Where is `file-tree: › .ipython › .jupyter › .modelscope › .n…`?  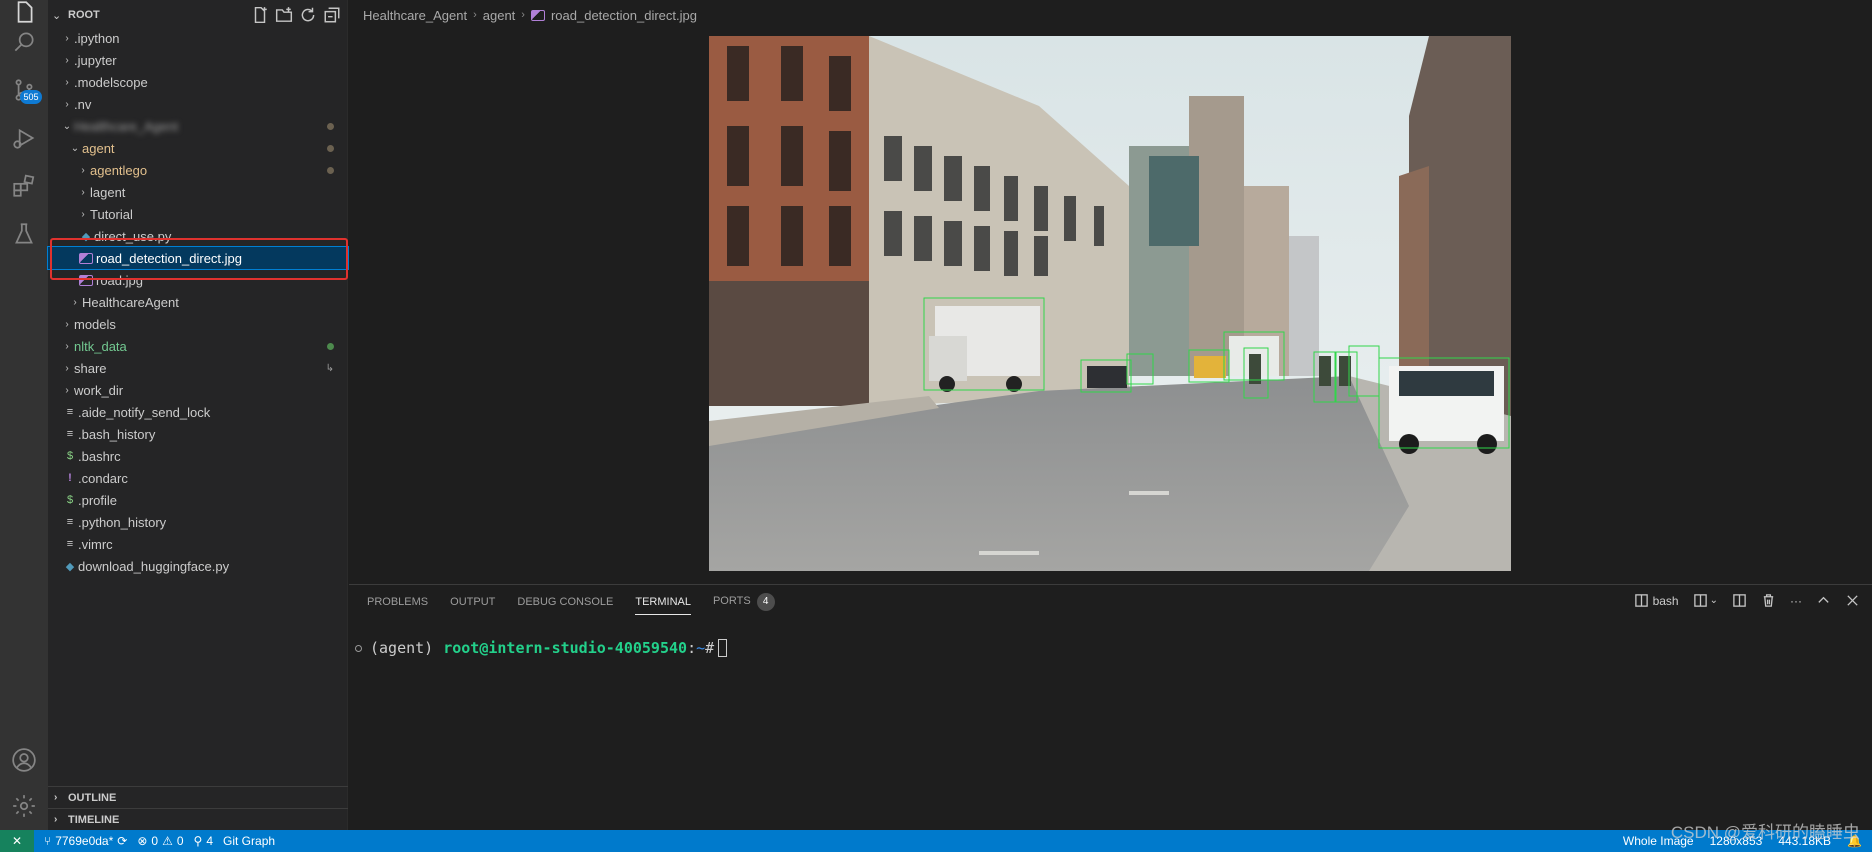
file-tree: › .ipython › .jupyter › .modelscope › .n… is located at coordinates (198, 302).